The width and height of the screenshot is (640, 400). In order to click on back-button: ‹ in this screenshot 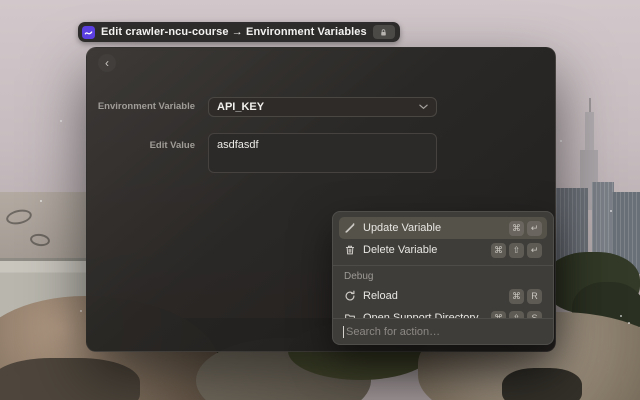, I will do `click(107, 63)`.